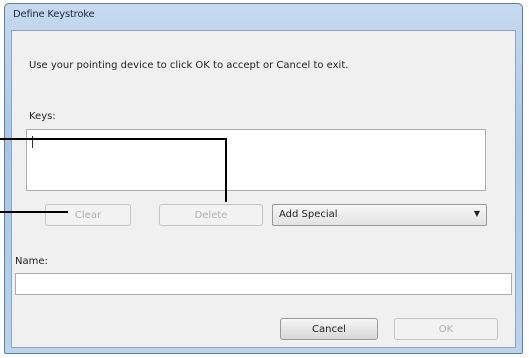 Image resolution: width=529 pixels, height=358 pixels. Describe the element at coordinates (329, 329) in the screenshot. I see `cancel-button: Cancel` at that location.